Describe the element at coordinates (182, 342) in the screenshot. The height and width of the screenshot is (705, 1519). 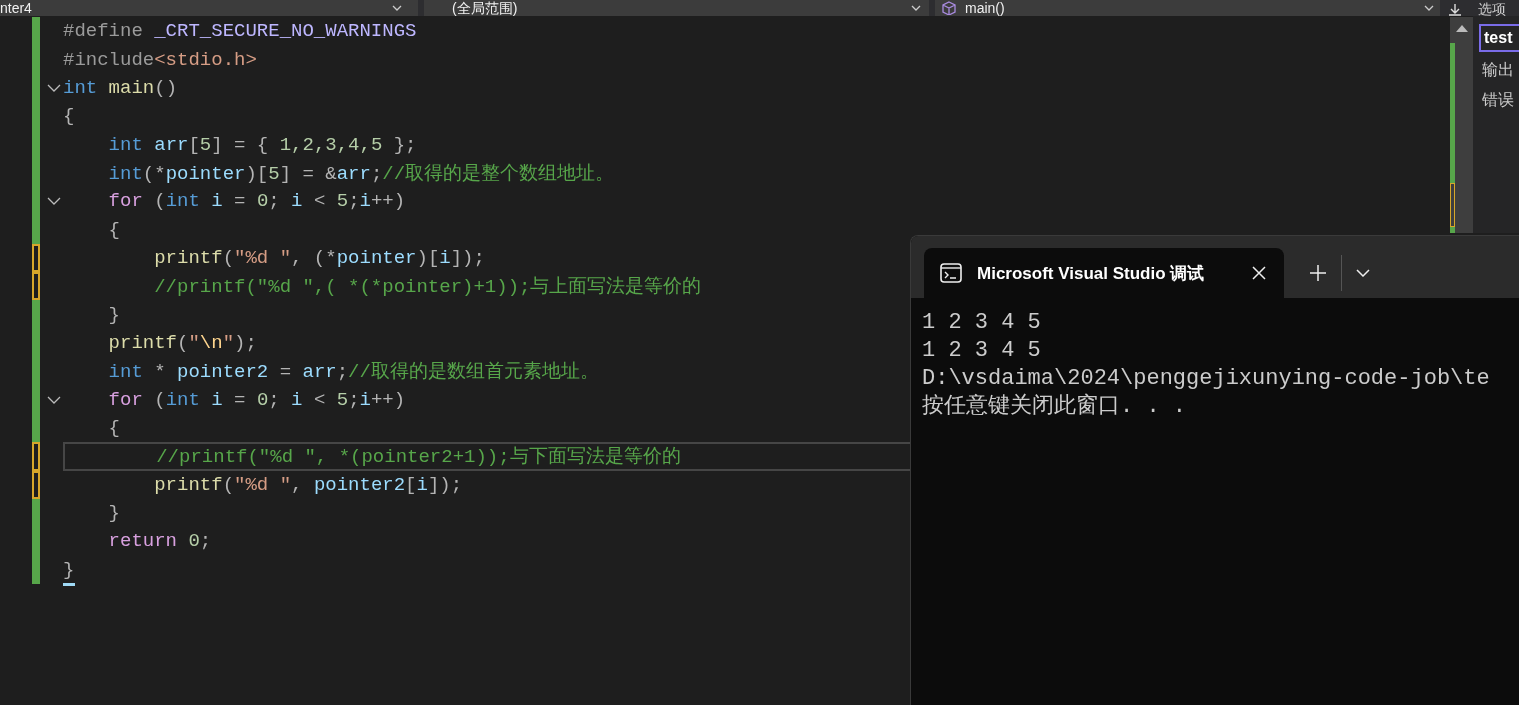
I see `code-line: printf("\n");` at that location.